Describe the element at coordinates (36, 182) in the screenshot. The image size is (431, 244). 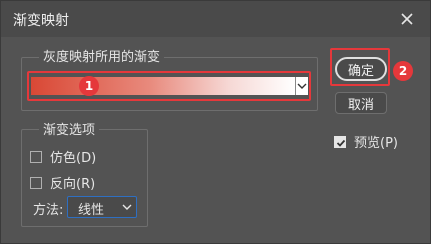
I see `reverse-checkbox` at that location.